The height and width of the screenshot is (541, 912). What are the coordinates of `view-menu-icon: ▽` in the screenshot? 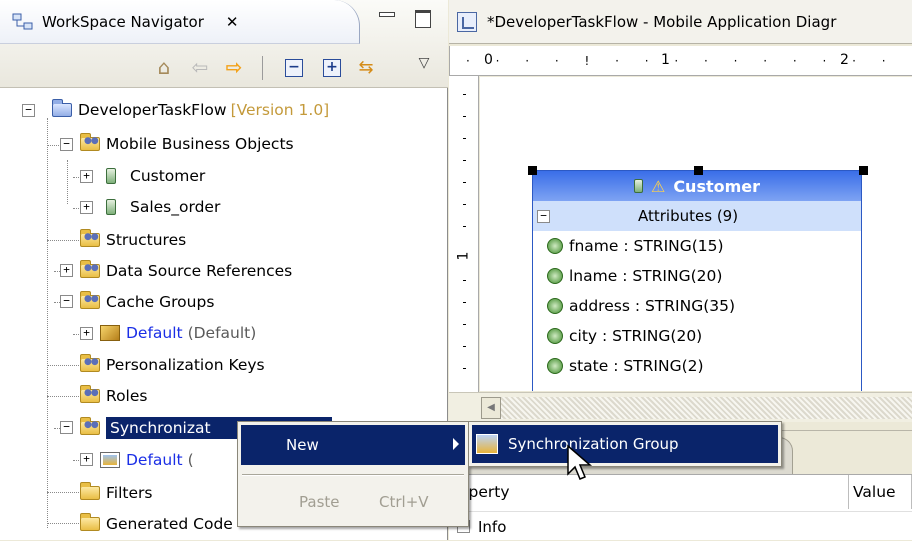 It's located at (424, 63).